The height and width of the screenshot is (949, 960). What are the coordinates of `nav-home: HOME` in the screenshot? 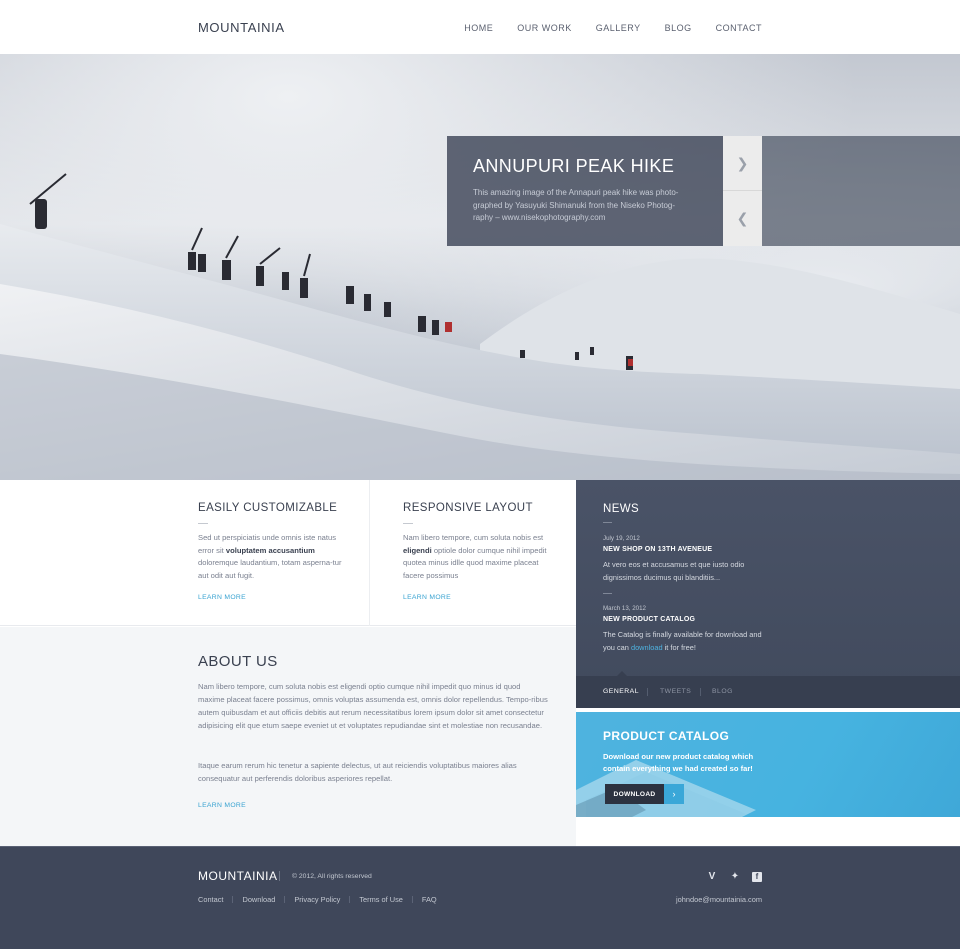 It's located at (478, 28).